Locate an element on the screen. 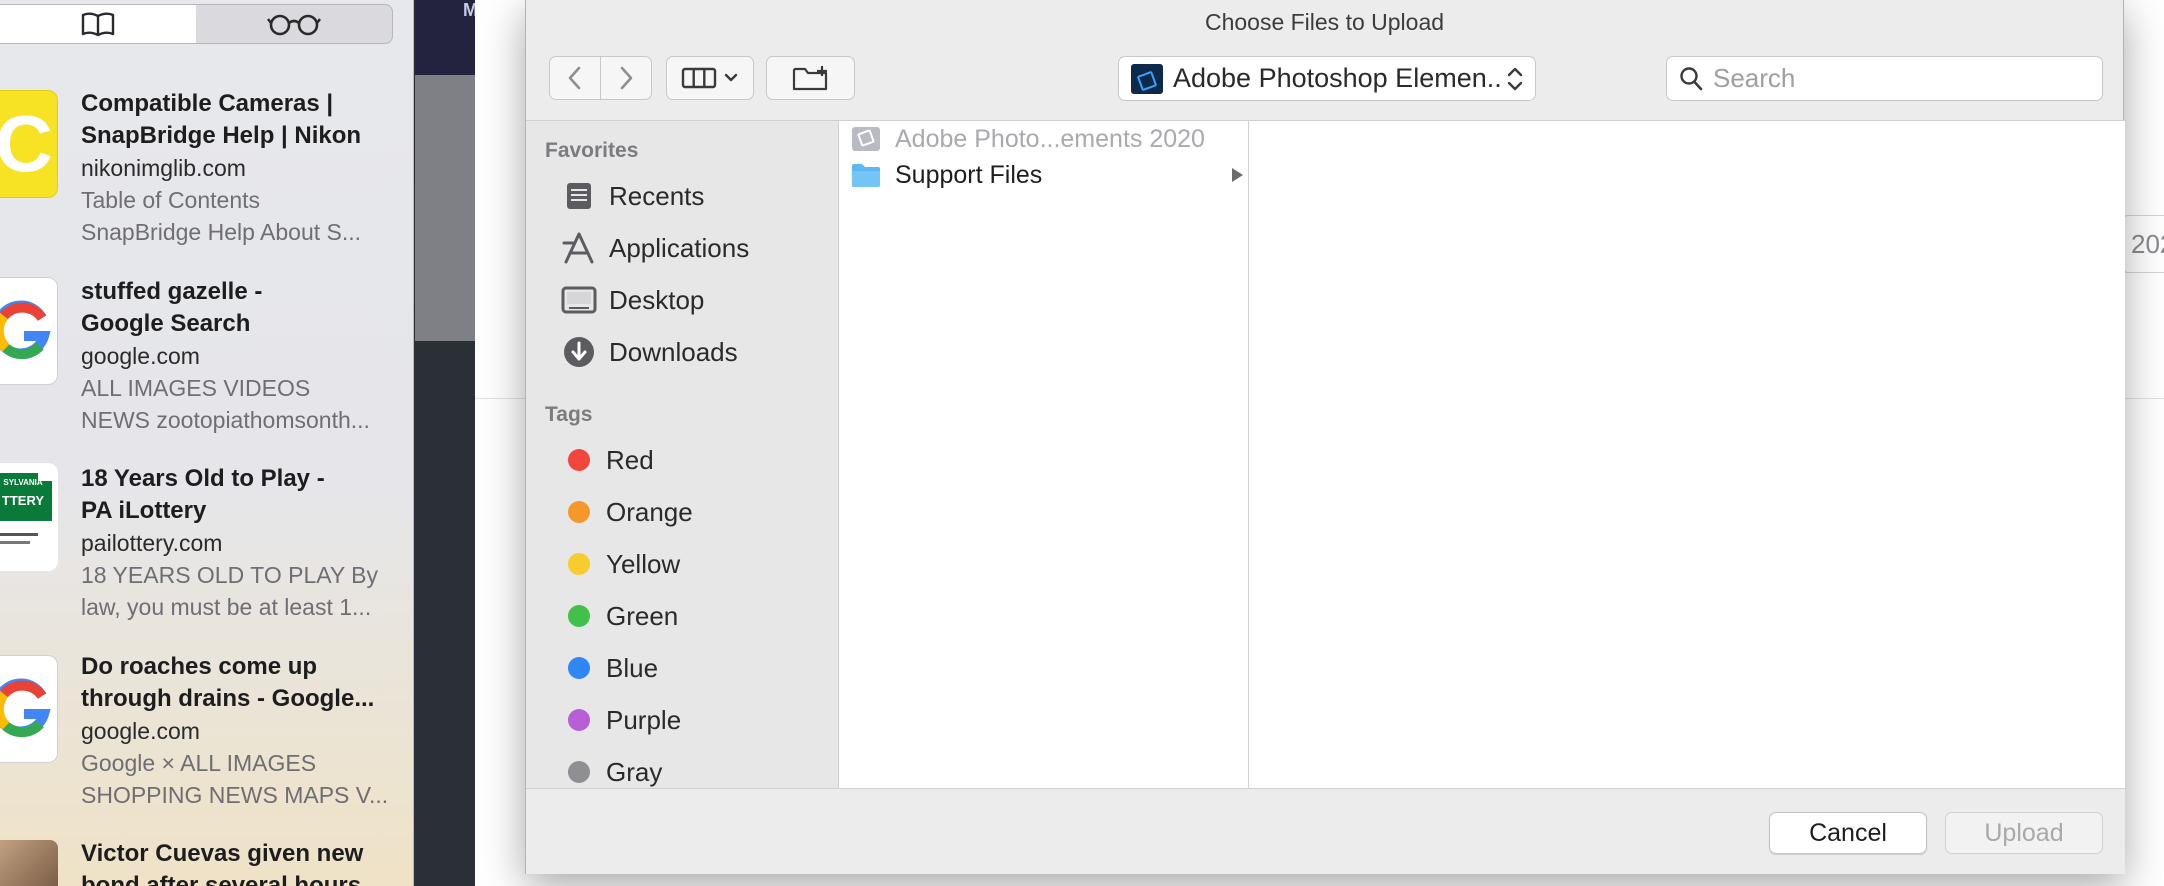  sidebar-item-label: Applications is located at coordinates (679, 247).